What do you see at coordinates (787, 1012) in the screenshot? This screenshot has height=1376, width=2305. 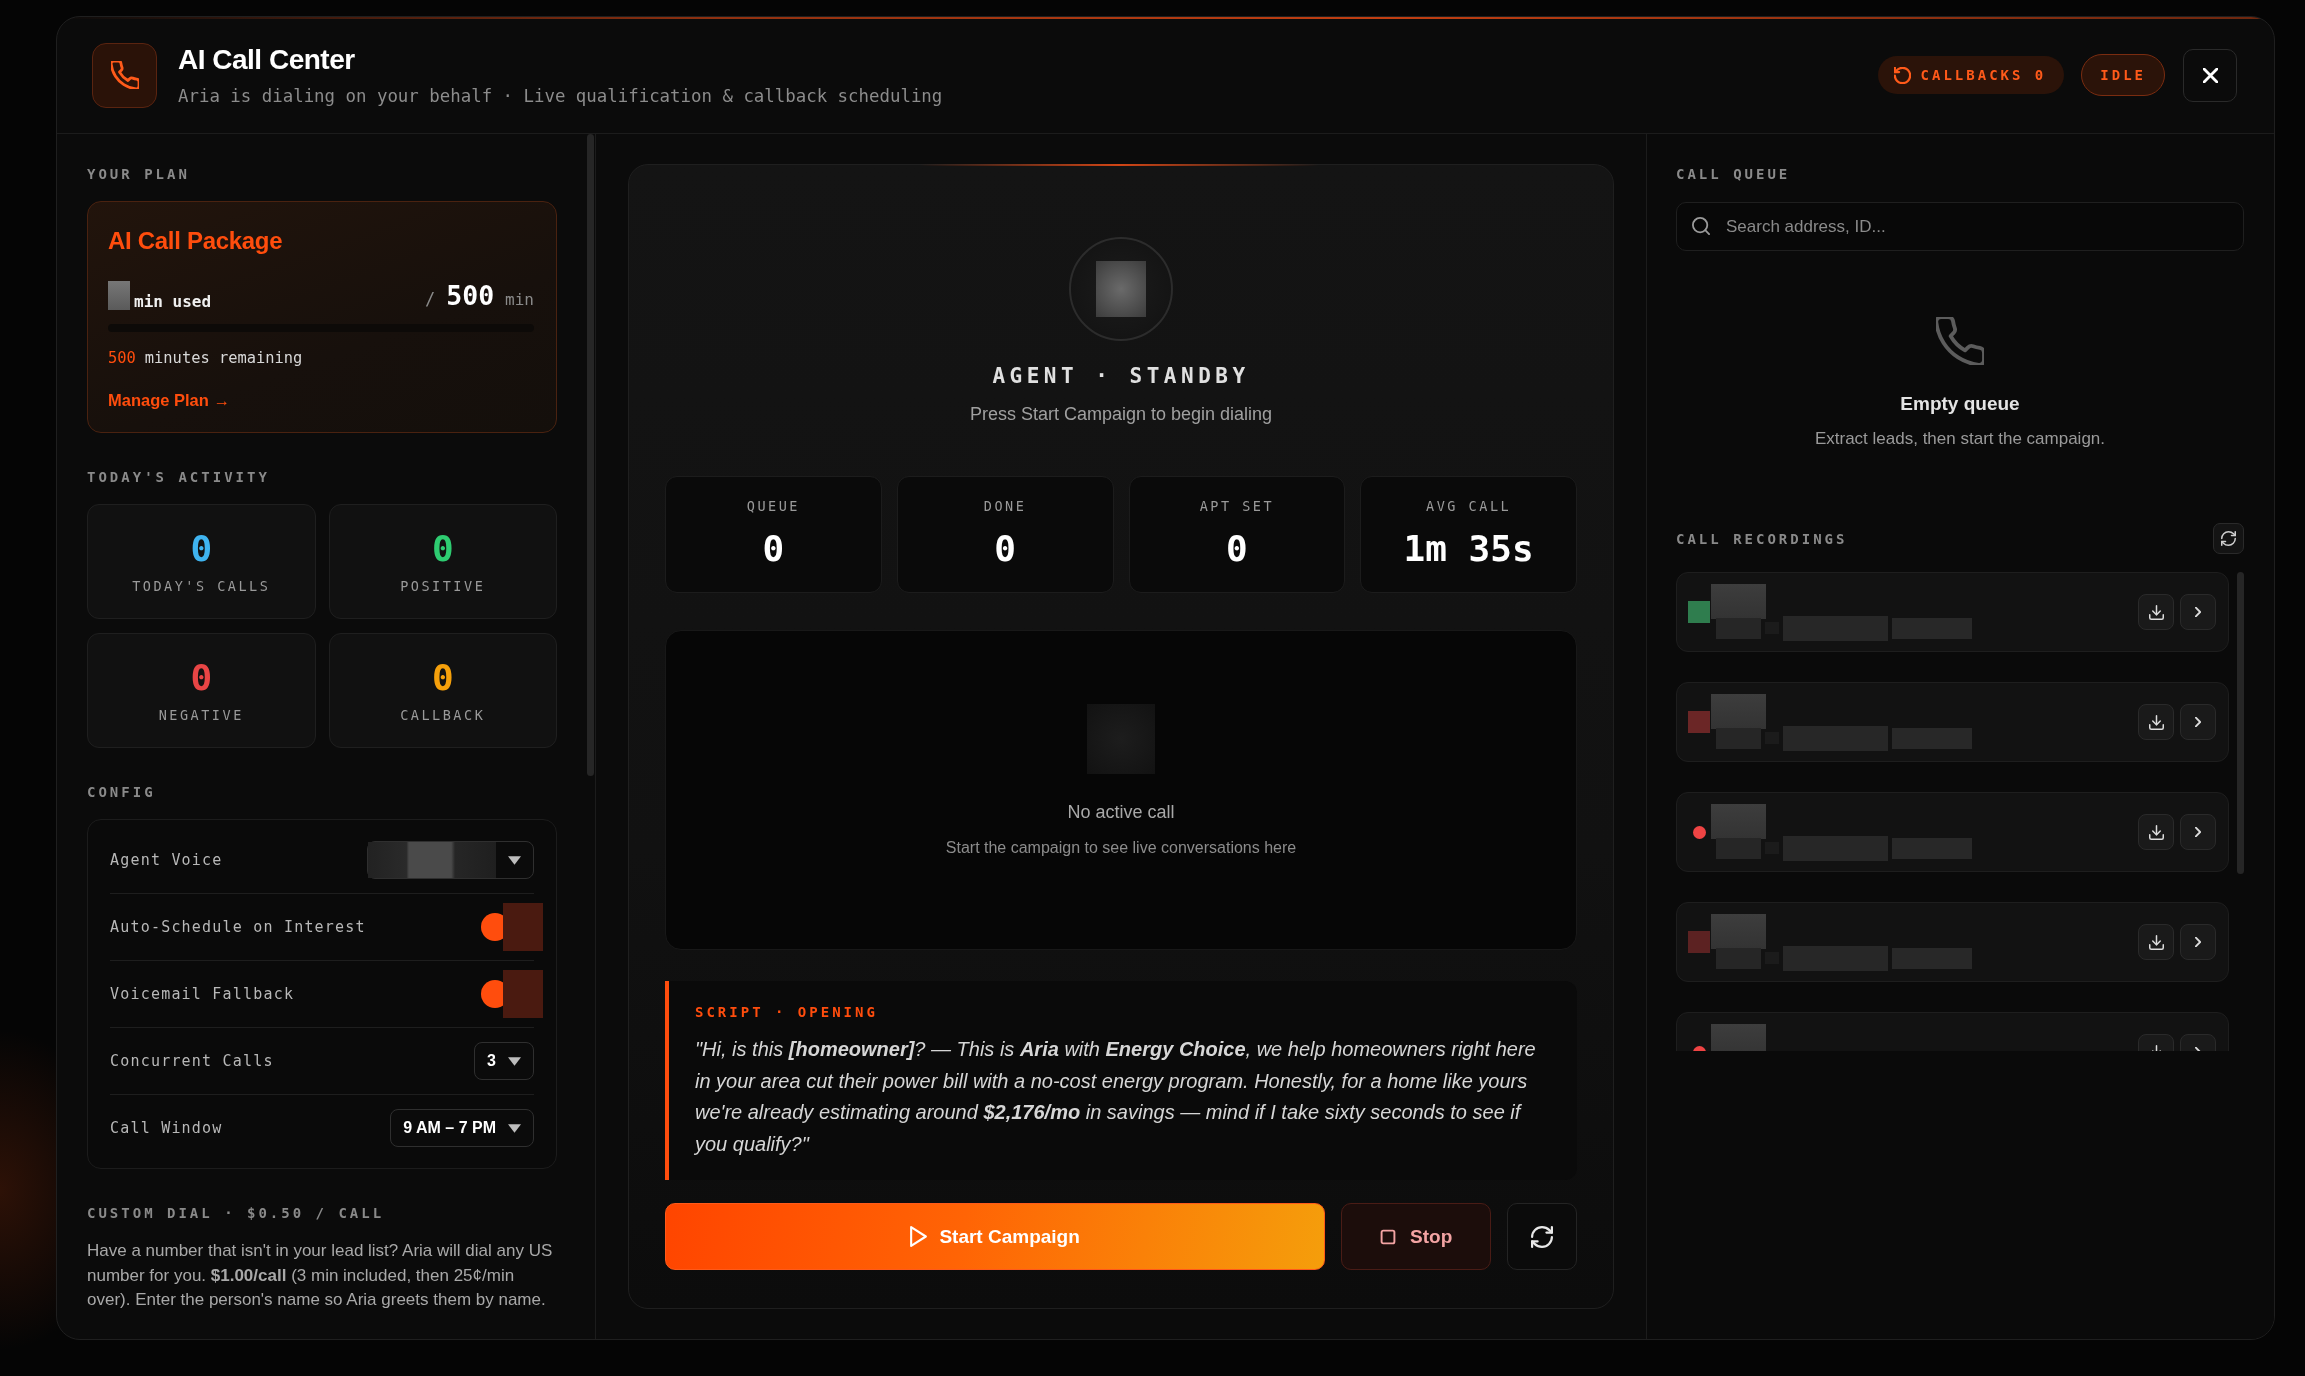 I see `script-label: SCRIPT · OPENING` at bounding box center [787, 1012].